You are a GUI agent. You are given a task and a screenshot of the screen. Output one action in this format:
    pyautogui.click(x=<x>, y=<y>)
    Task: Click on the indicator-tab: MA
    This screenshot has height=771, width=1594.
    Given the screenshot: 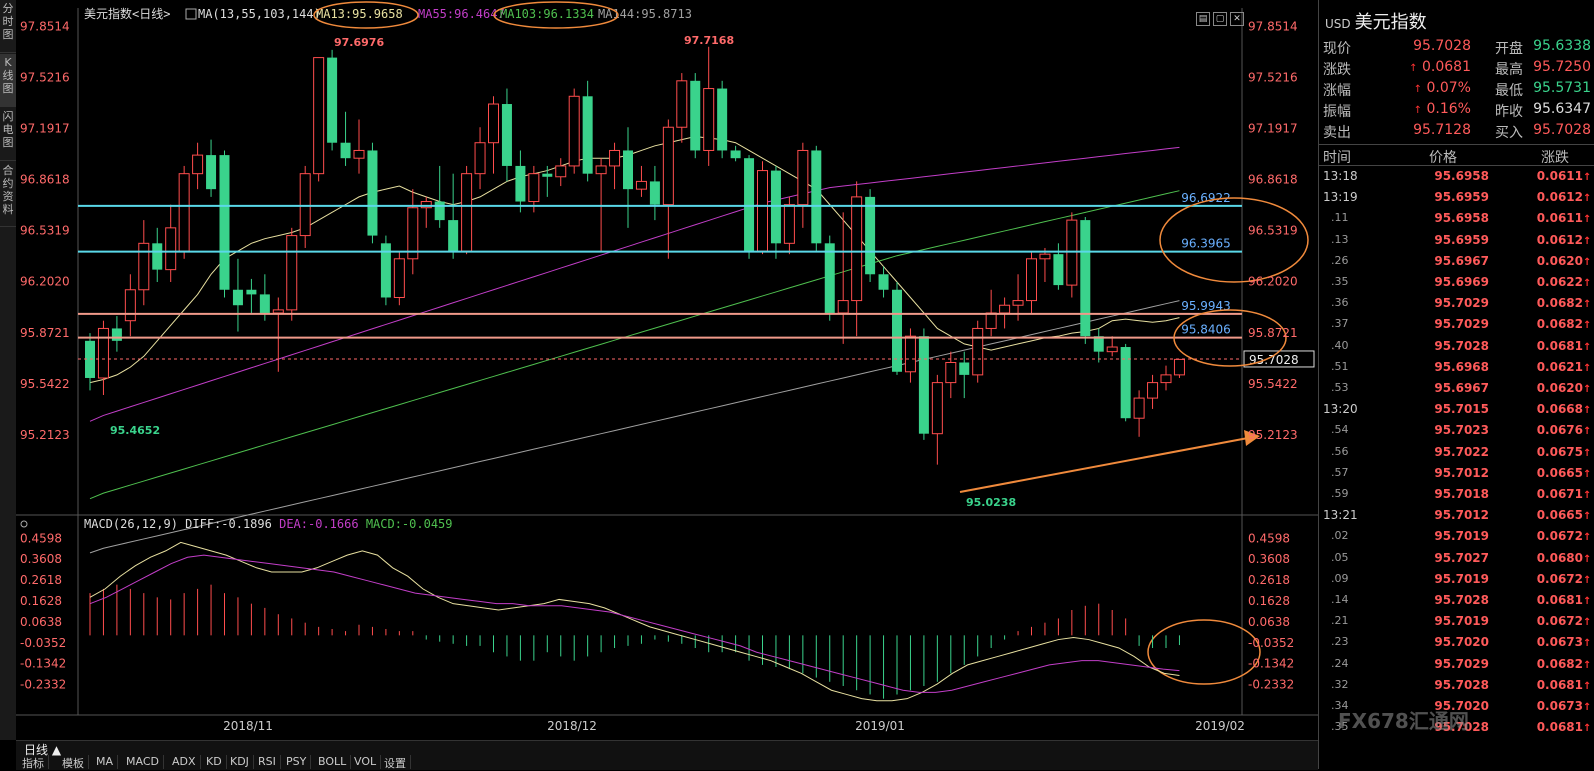 What is the action you would take?
    pyautogui.click(x=105, y=762)
    